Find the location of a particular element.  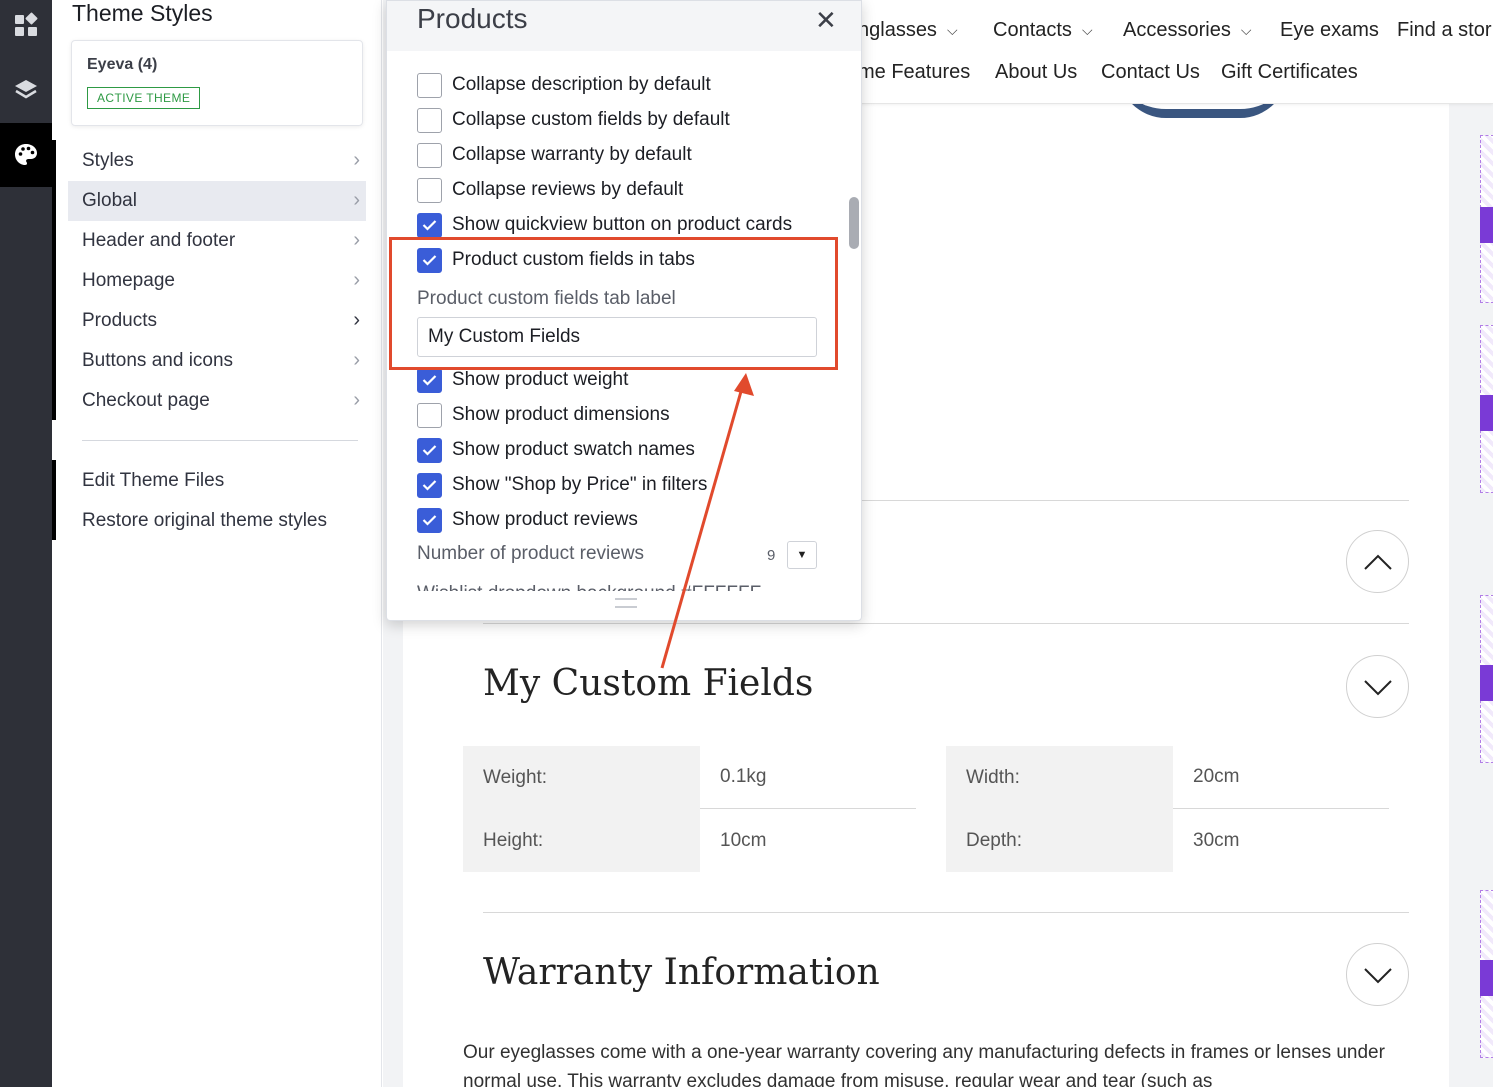

field-label: Depth: is located at coordinates (1059, 840).